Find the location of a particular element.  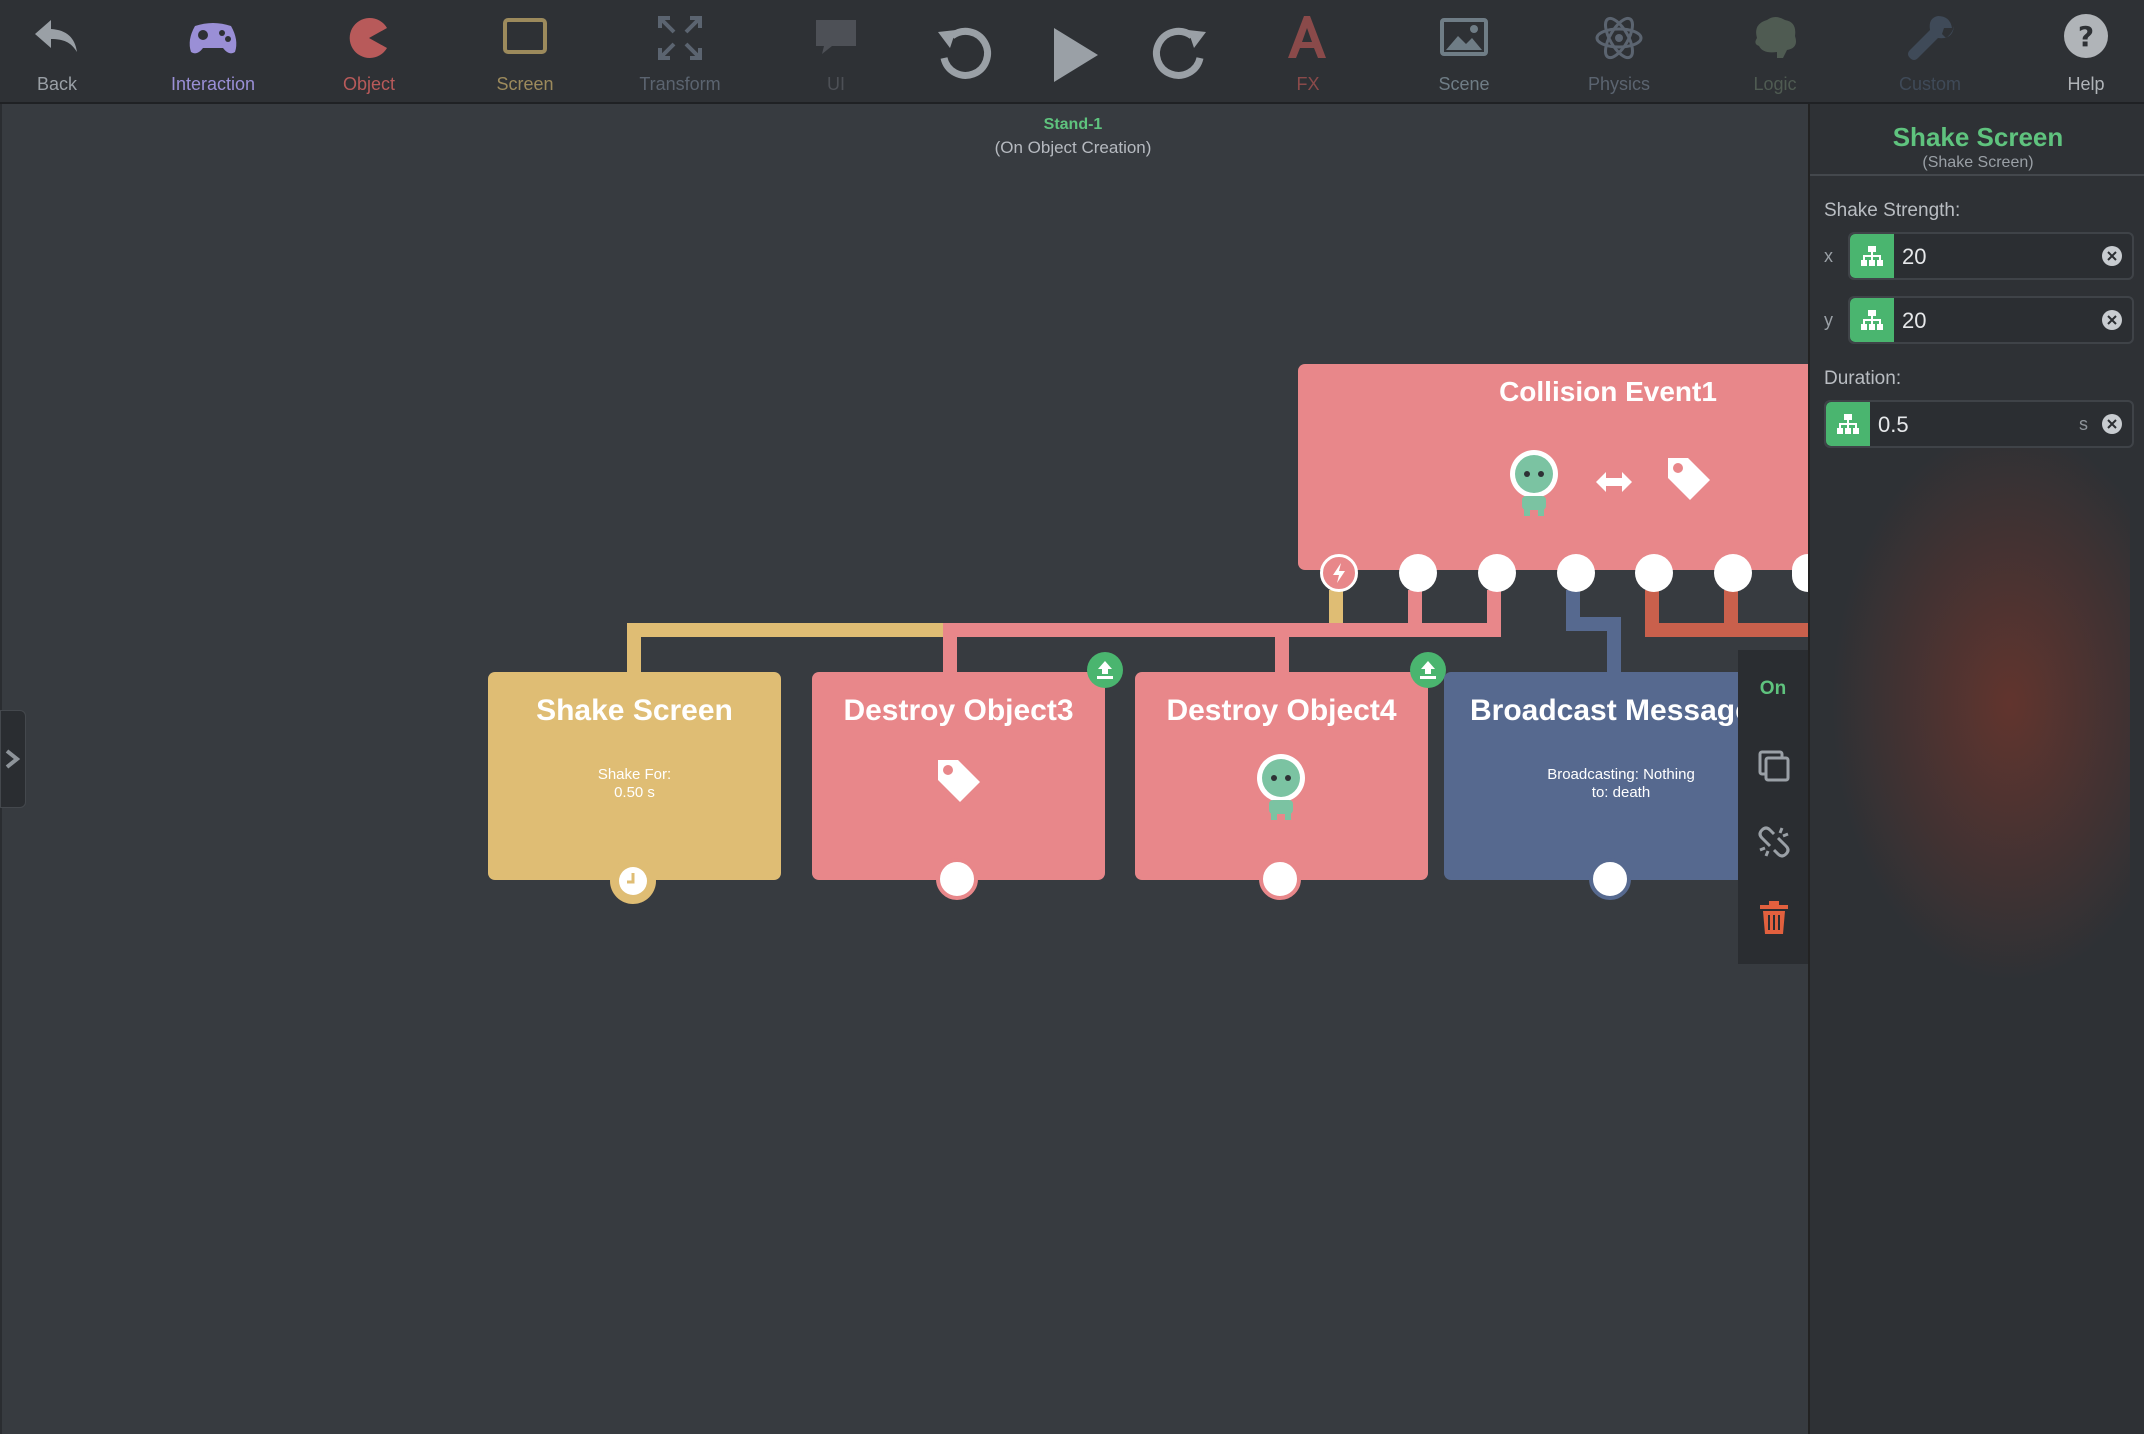

lightning-icon is located at coordinates (1339, 573).